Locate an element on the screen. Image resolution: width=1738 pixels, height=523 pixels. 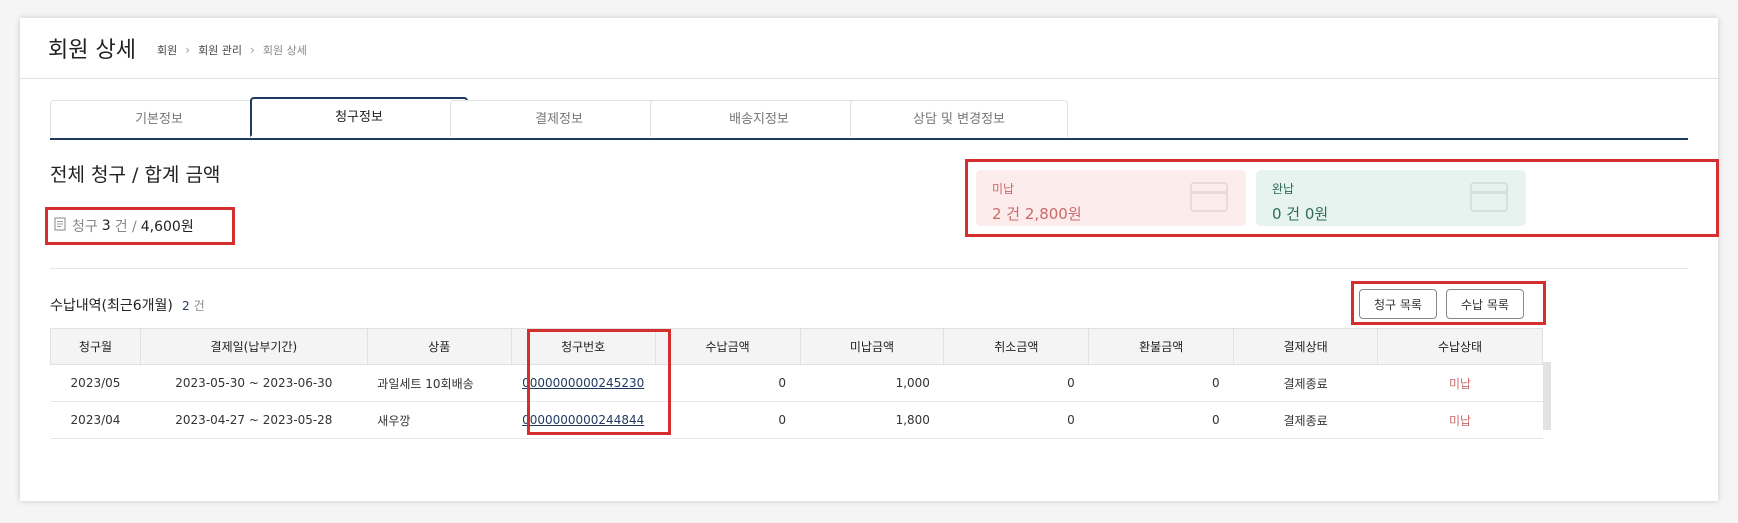
history-count-unit: 건 is located at coordinates (199, 306).